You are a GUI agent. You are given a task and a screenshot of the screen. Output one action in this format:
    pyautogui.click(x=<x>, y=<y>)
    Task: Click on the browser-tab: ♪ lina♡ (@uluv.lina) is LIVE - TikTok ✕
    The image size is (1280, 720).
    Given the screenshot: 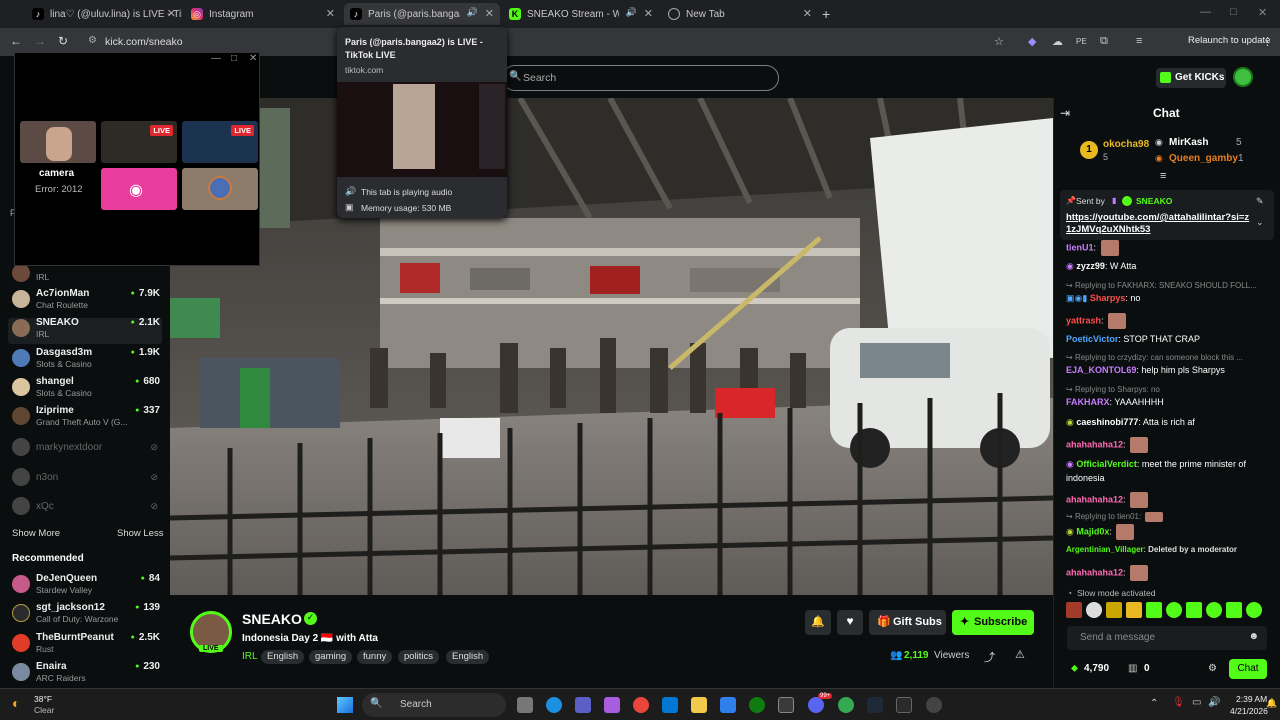 What is the action you would take?
    pyautogui.click(x=104, y=14)
    